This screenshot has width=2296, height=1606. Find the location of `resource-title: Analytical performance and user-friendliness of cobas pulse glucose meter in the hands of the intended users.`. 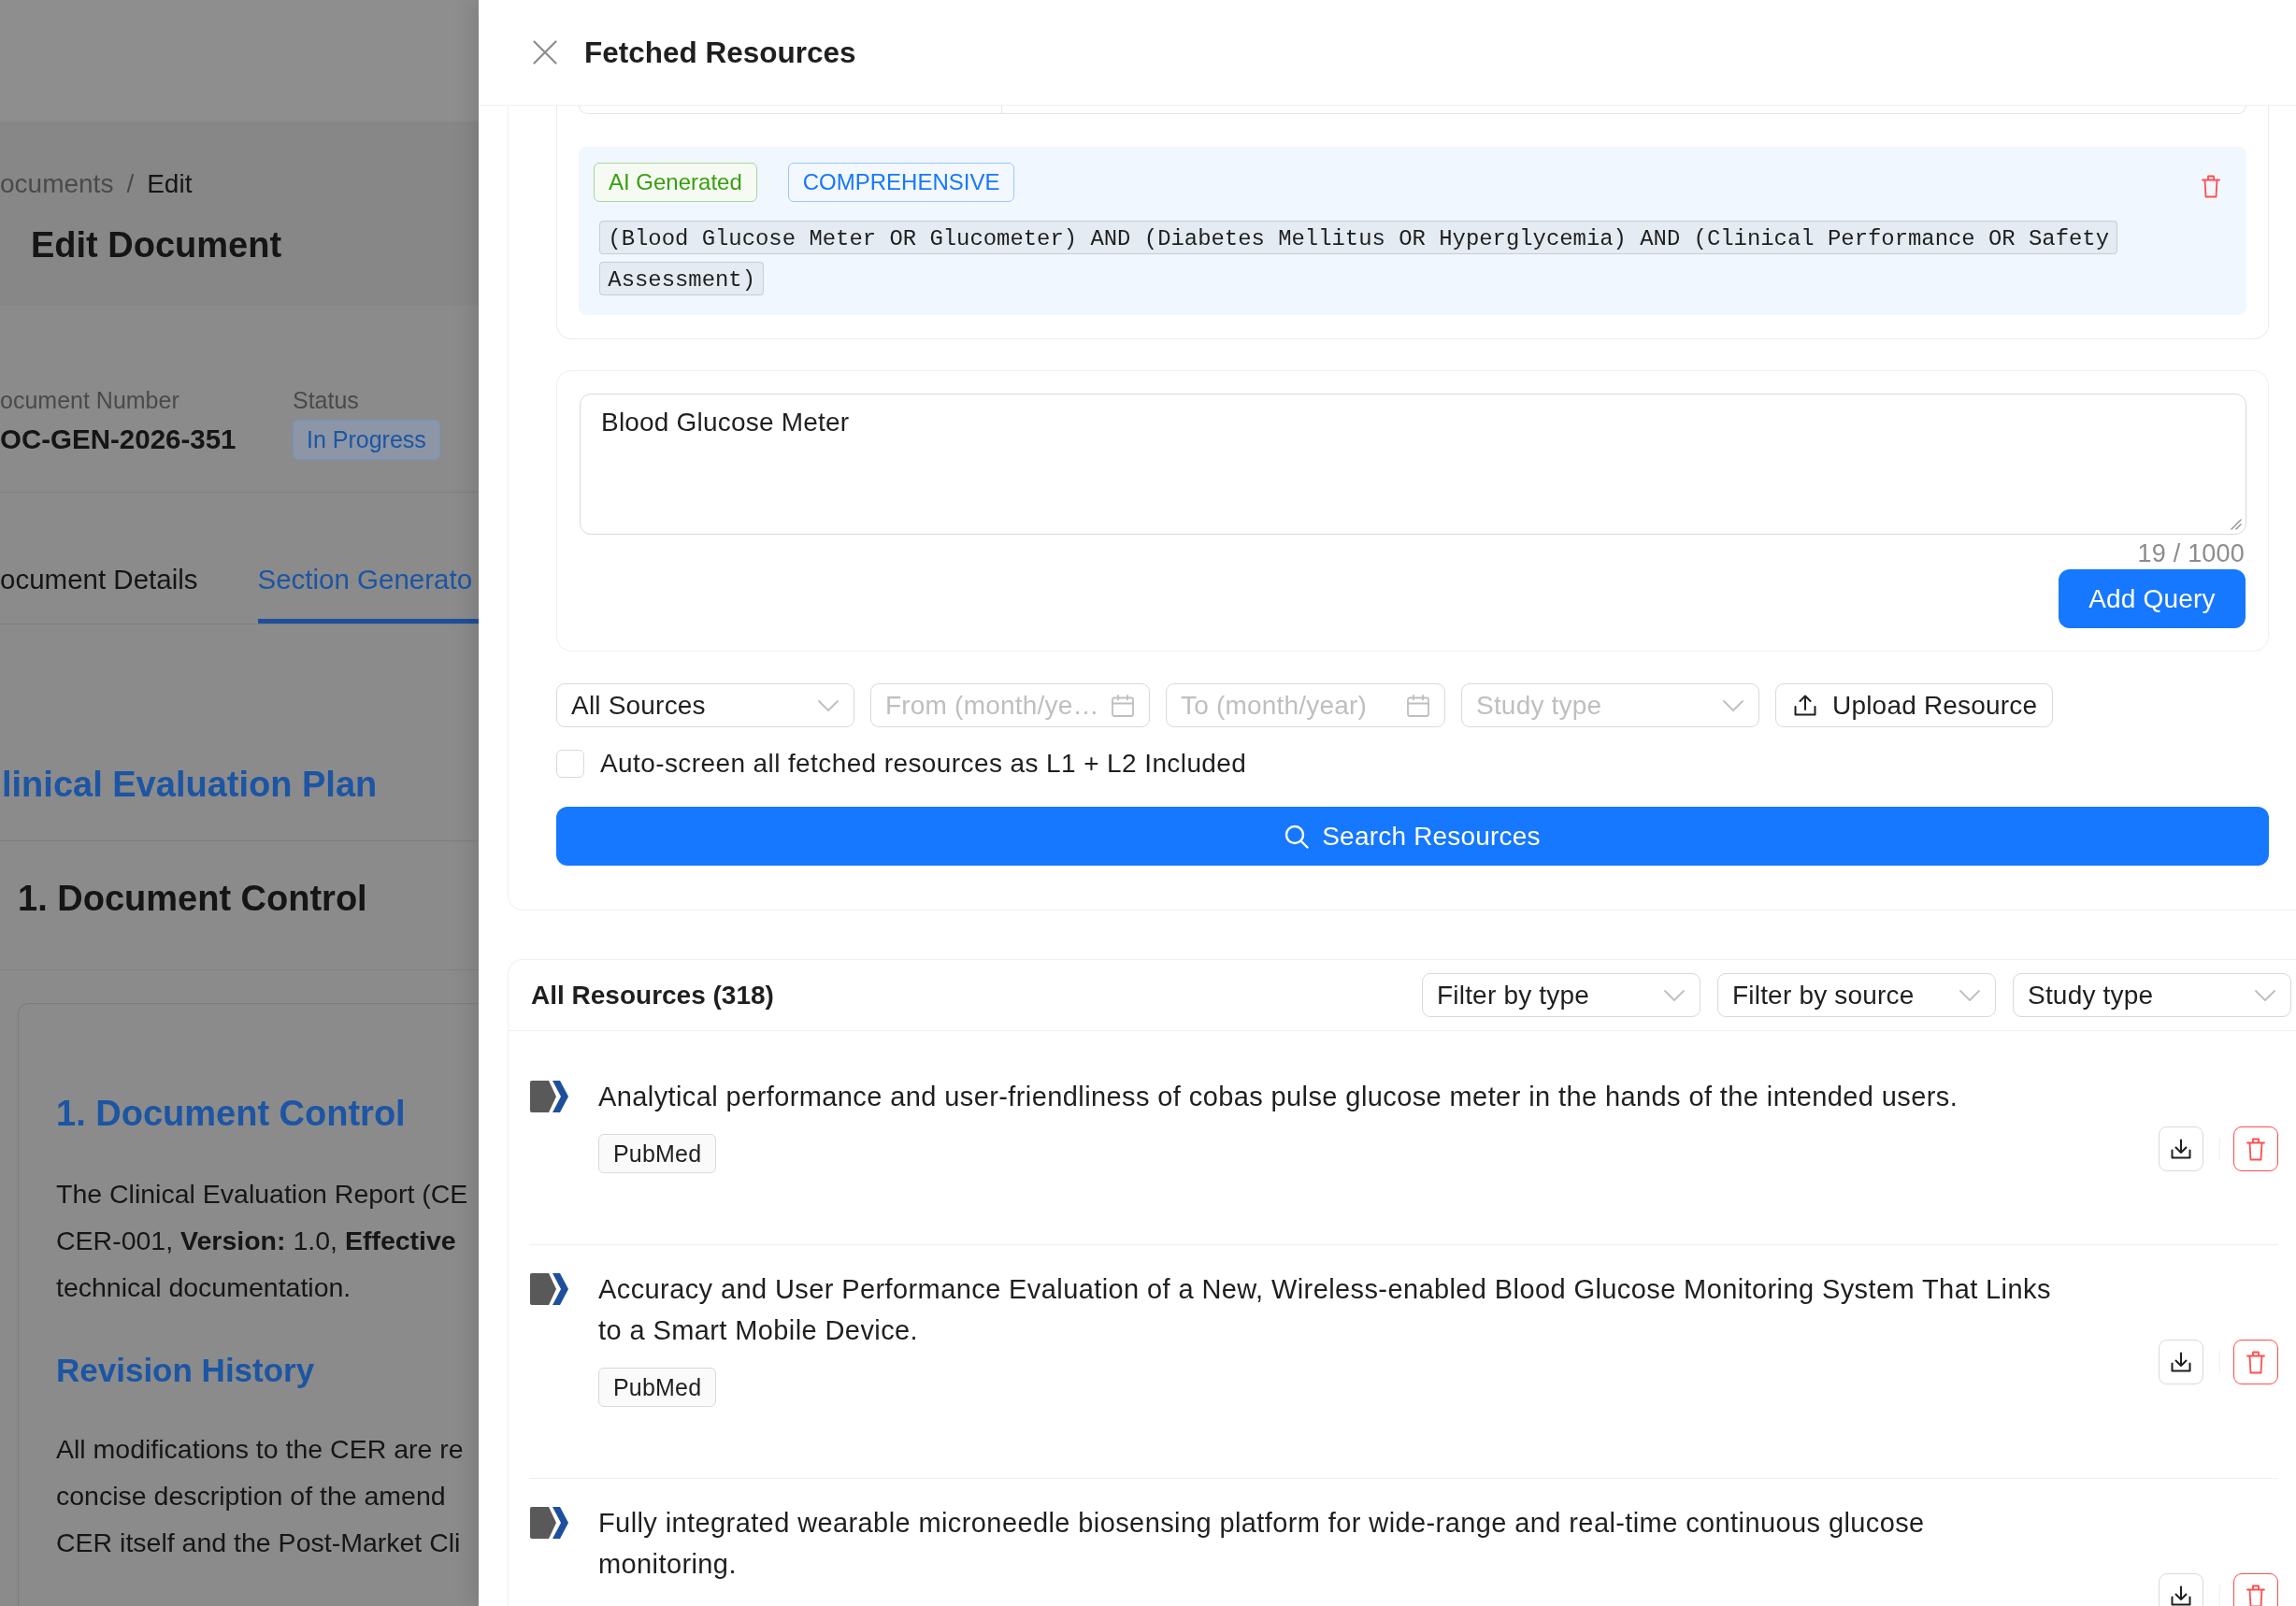

resource-title: Analytical performance and user-friendliness of cobas pulse glucose meter in the hands of the intended users. is located at coordinates (1278, 1097).